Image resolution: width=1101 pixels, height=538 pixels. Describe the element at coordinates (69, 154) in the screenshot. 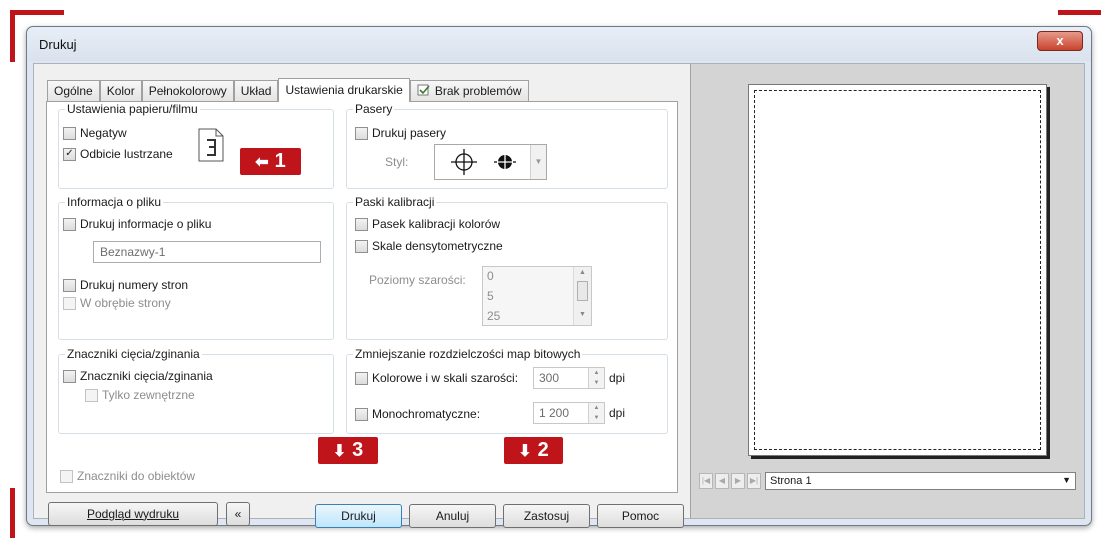

I see `mirror-checkbox: ✓` at that location.